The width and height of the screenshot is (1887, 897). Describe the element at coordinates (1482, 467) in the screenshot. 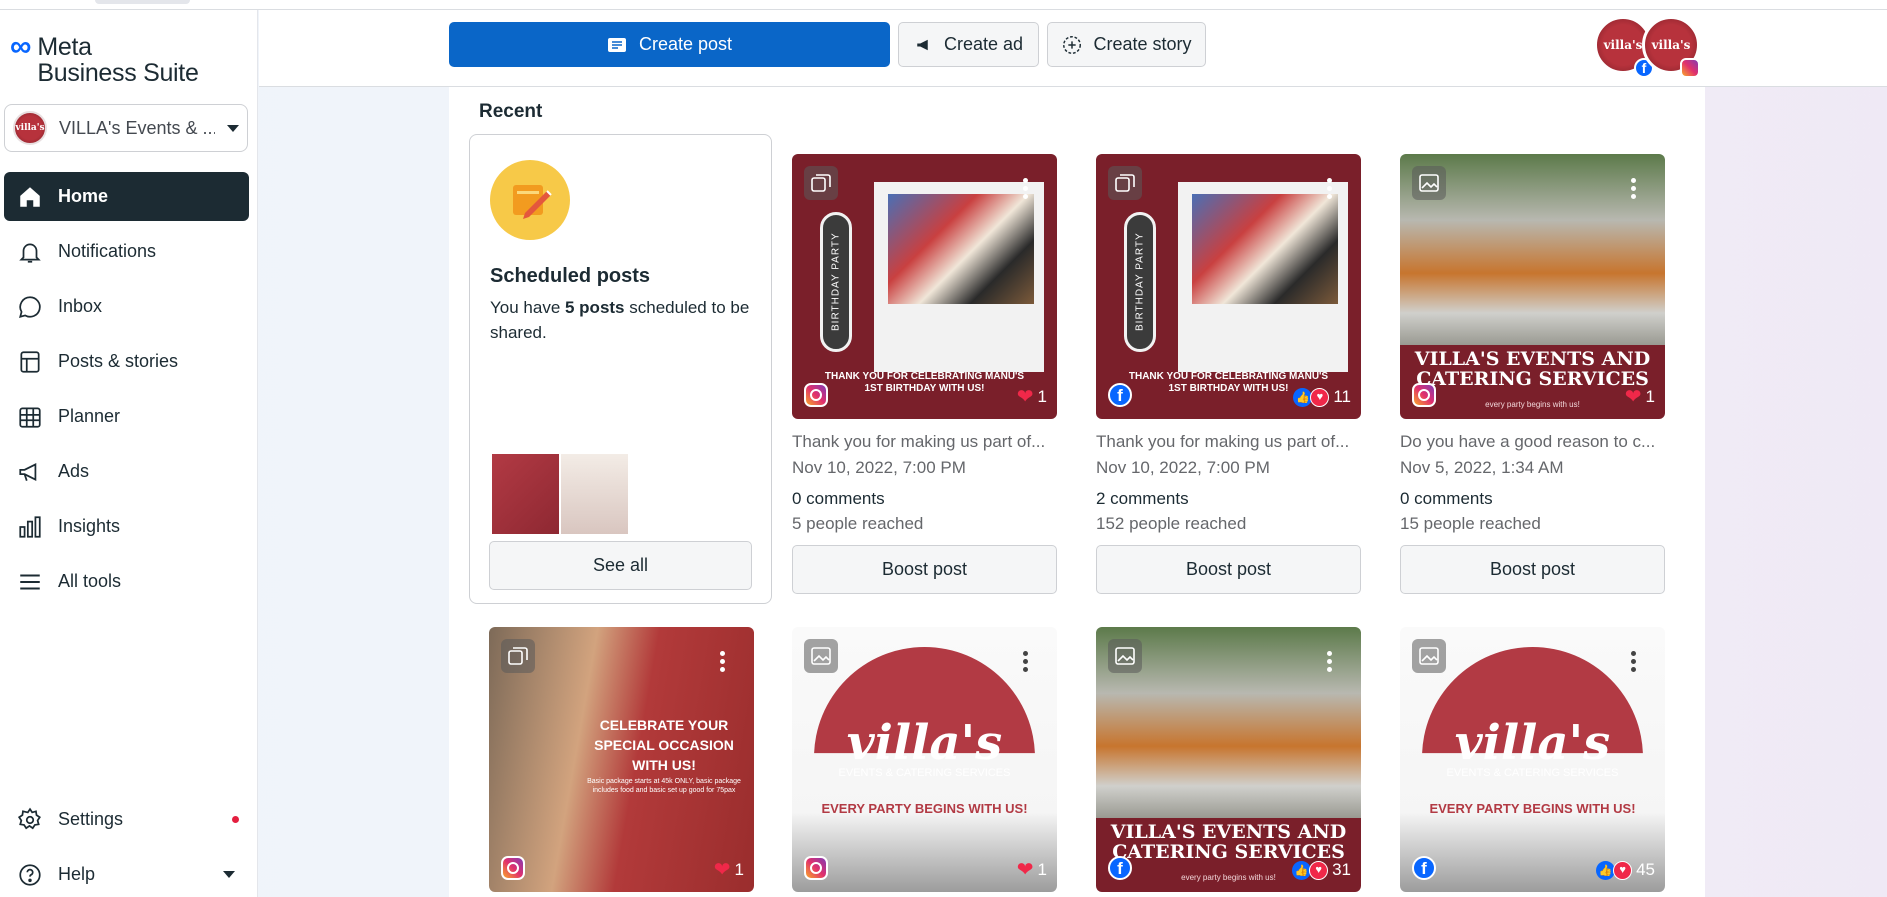

I see `post-date: Nov 5, 2022, 1:34 AM` at that location.